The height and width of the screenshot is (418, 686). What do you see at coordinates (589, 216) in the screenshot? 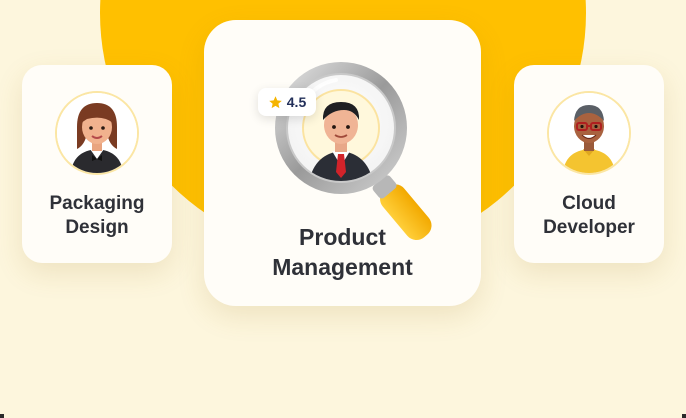
I see `role-title: Cloud Developer` at bounding box center [589, 216].